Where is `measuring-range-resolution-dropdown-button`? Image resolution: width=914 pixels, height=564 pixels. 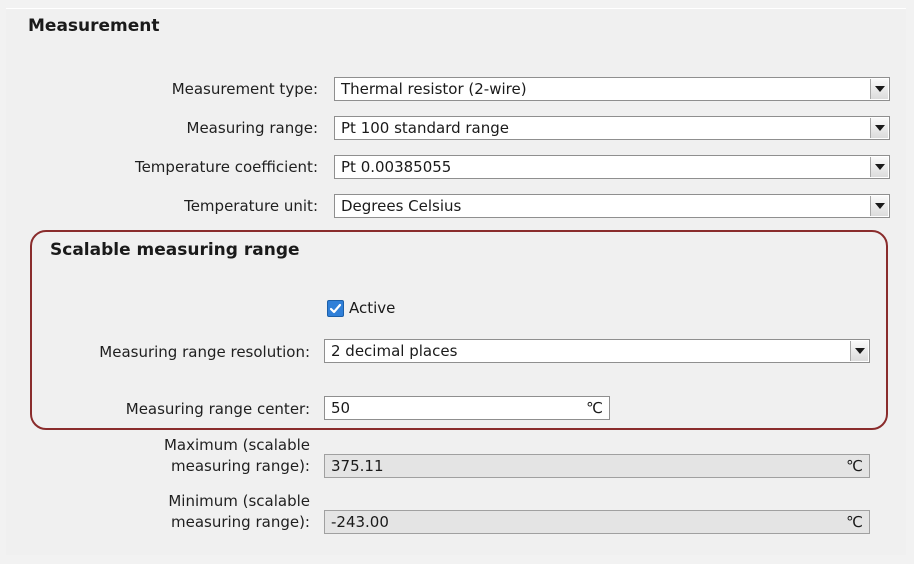 measuring-range-resolution-dropdown-button is located at coordinates (859, 351).